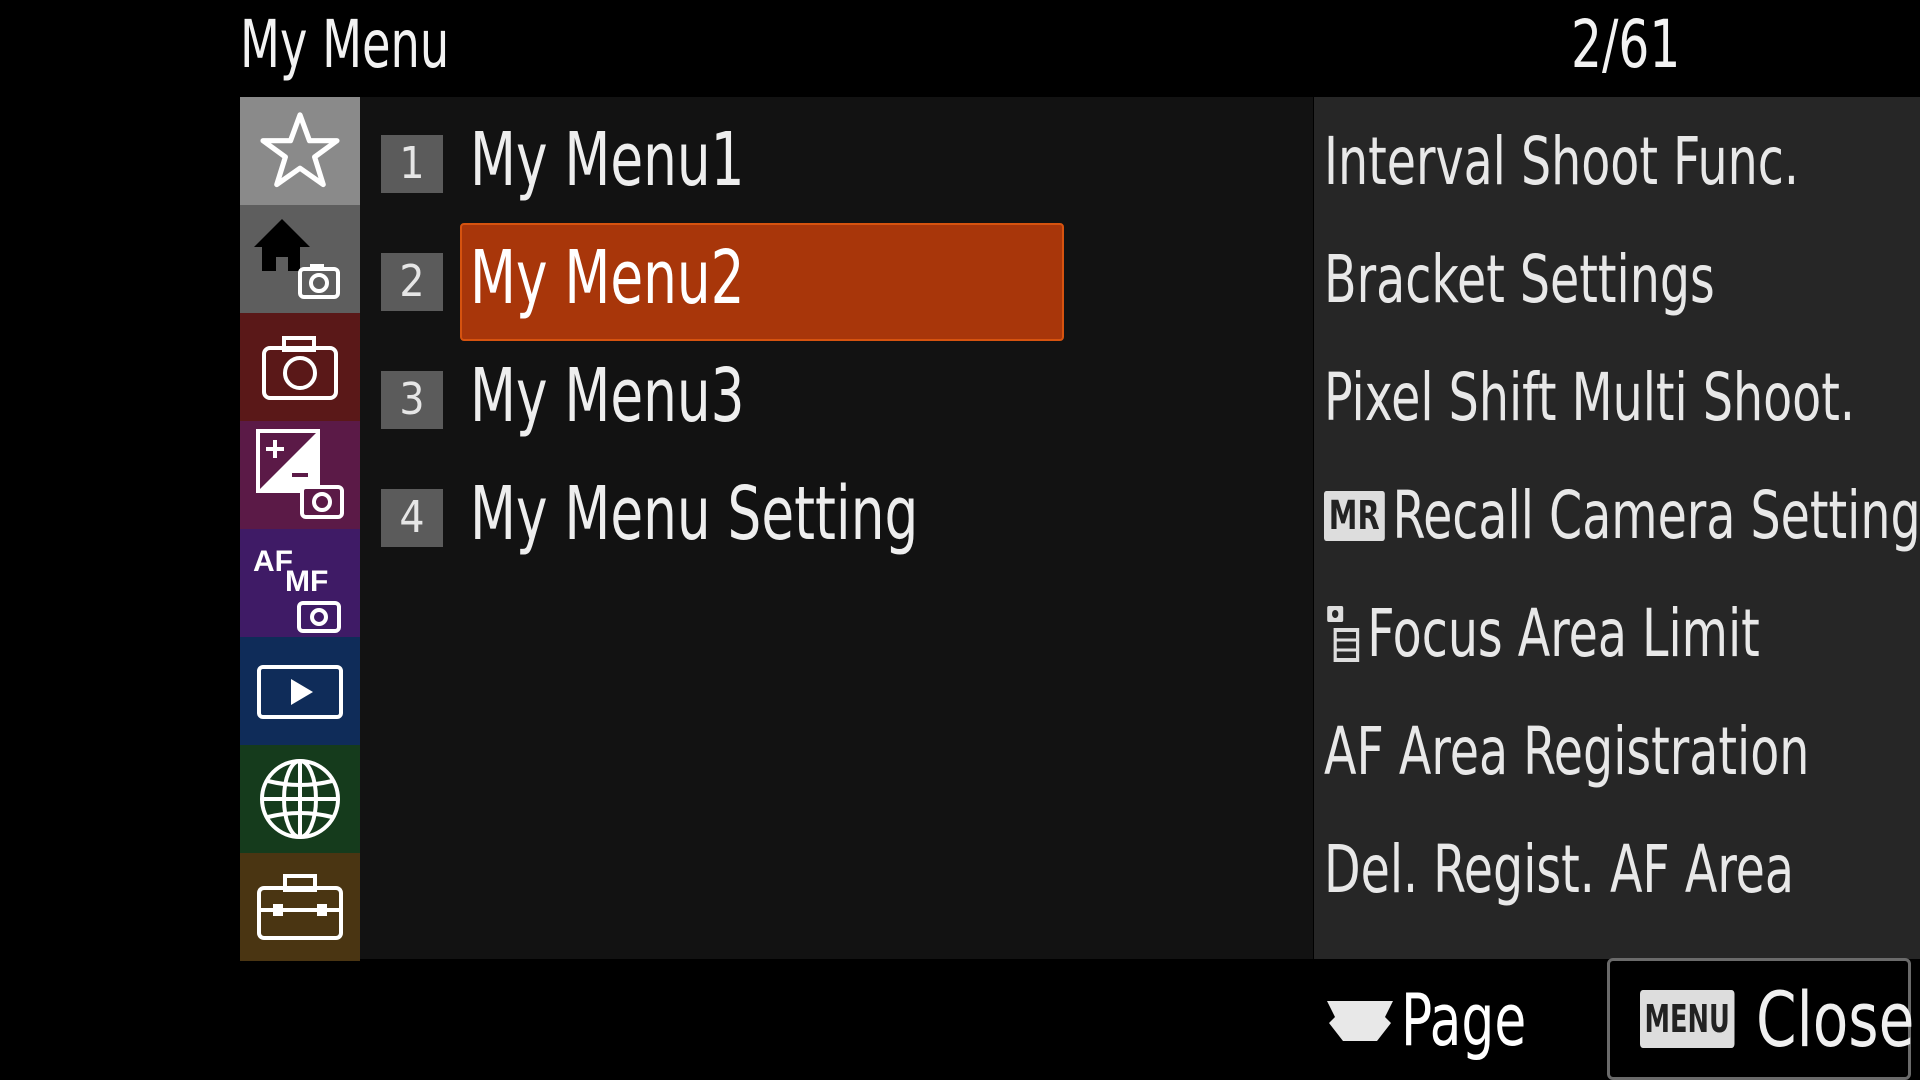 The height and width of the screenshot is (1080, 1920). Describe the element at coordinates (1687, 1019) in the screenshot. I see `menu-button-icon: MENU` at that location.